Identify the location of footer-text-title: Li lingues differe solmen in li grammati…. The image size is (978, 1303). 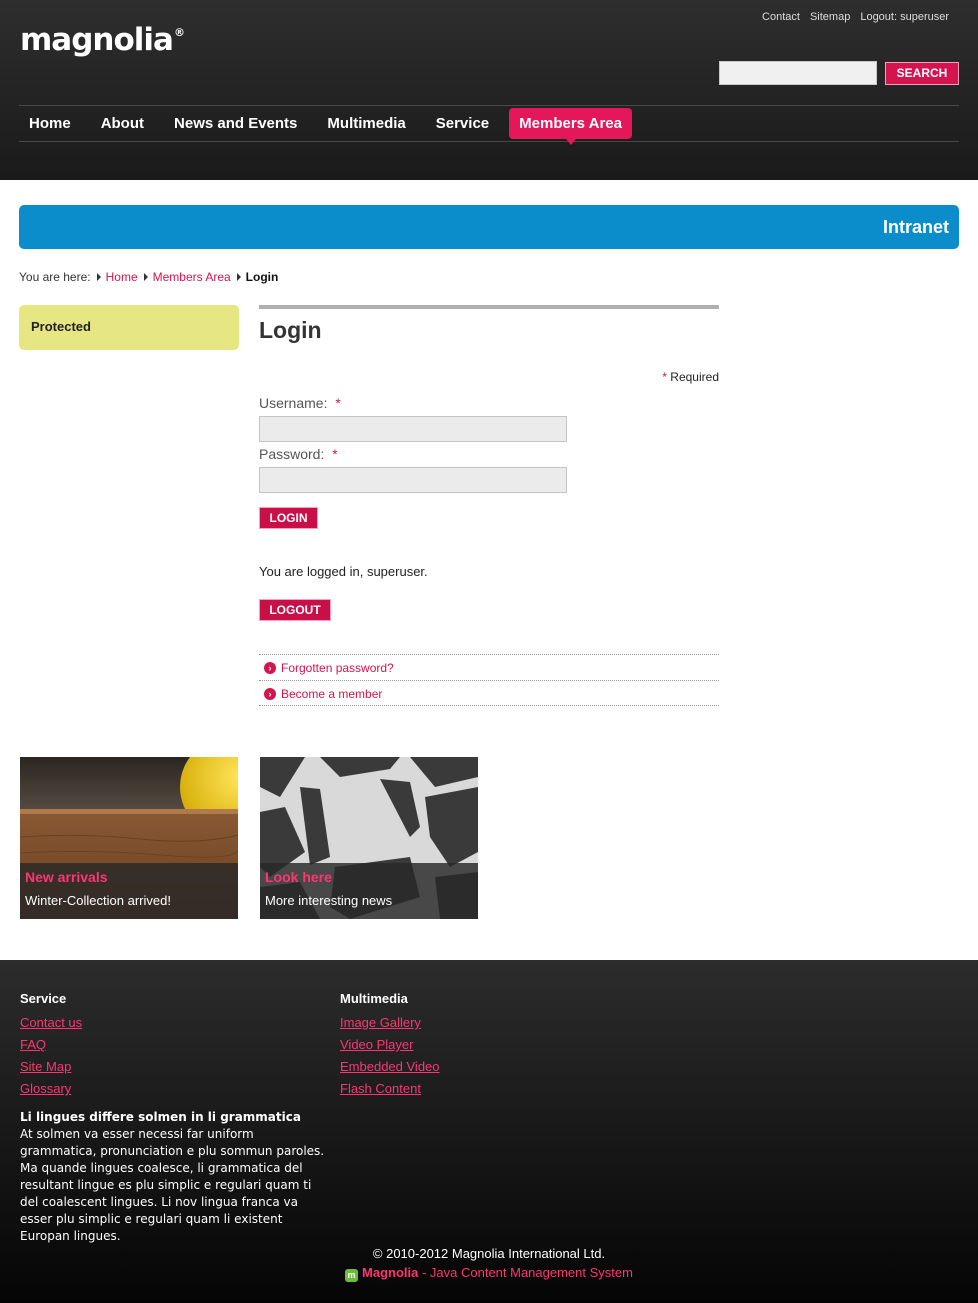
(160, 1117).